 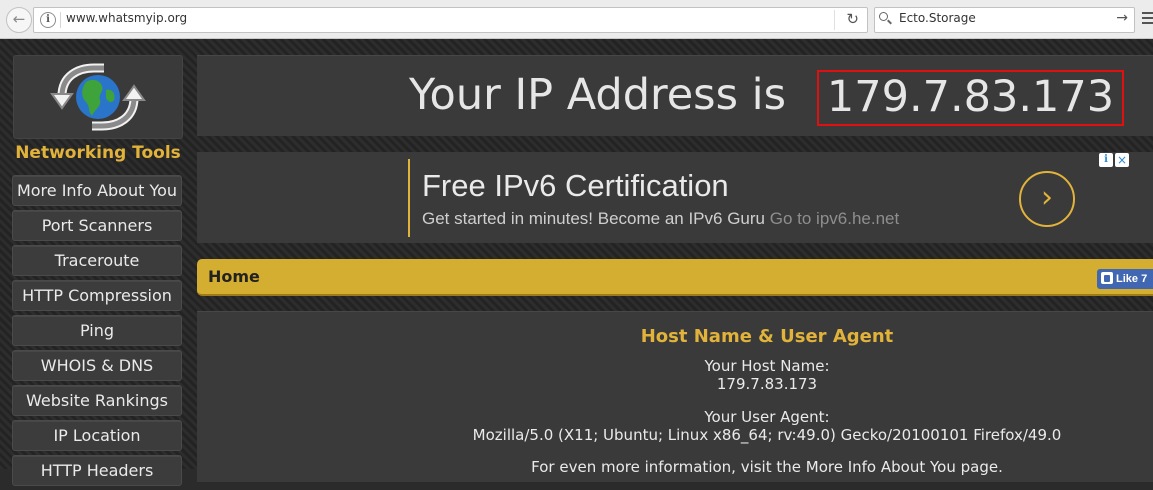 What do you see at coordinates (834, 218) in the screenshot?
I see `ad-link: Go to ipv6.he.net` at bounding box center [834, 218].